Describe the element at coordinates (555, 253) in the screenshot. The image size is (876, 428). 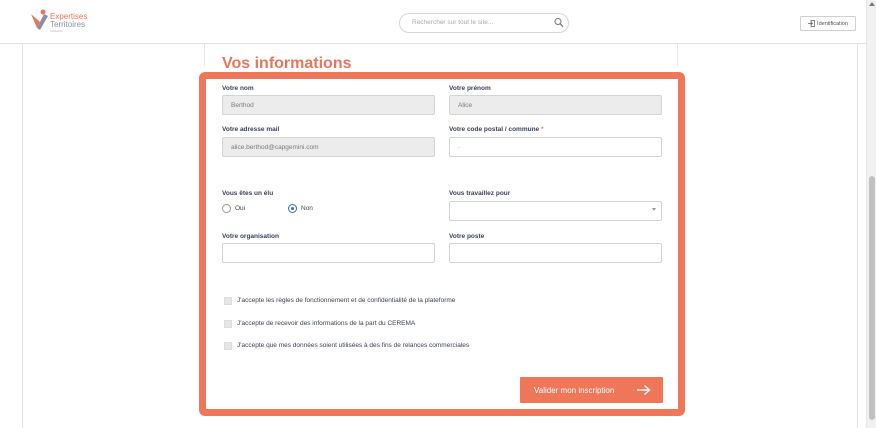
I see `poste-field` at that location.